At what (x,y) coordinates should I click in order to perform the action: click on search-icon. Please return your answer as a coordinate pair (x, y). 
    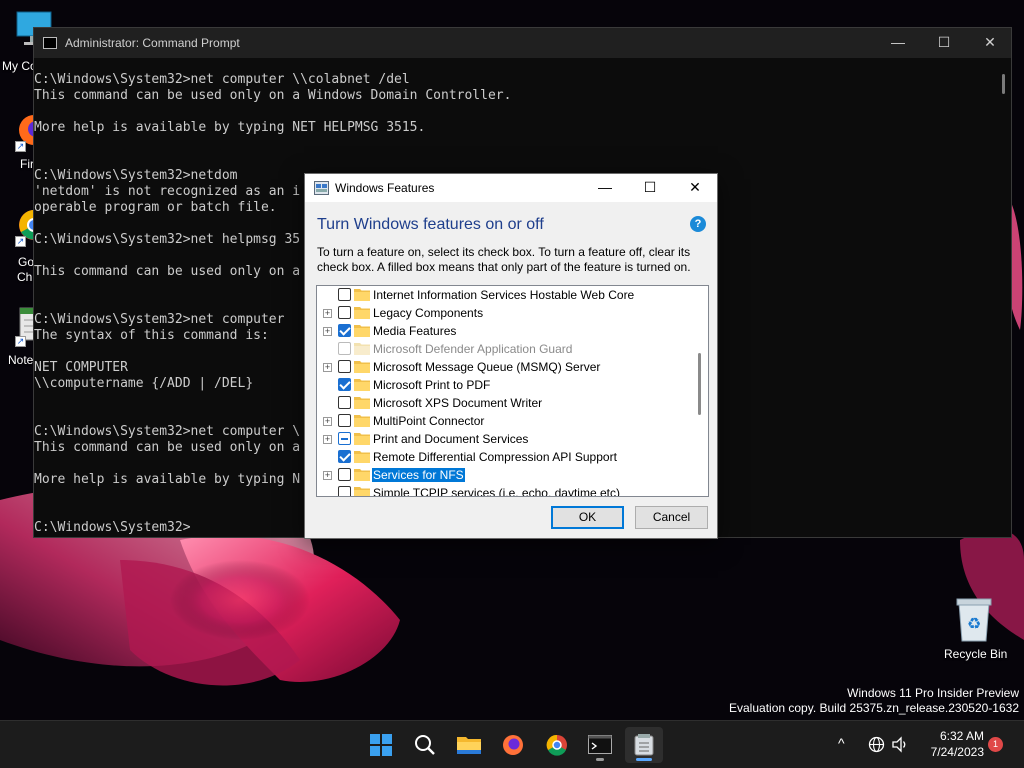
    Looking at the image, I should click on (425, 745).